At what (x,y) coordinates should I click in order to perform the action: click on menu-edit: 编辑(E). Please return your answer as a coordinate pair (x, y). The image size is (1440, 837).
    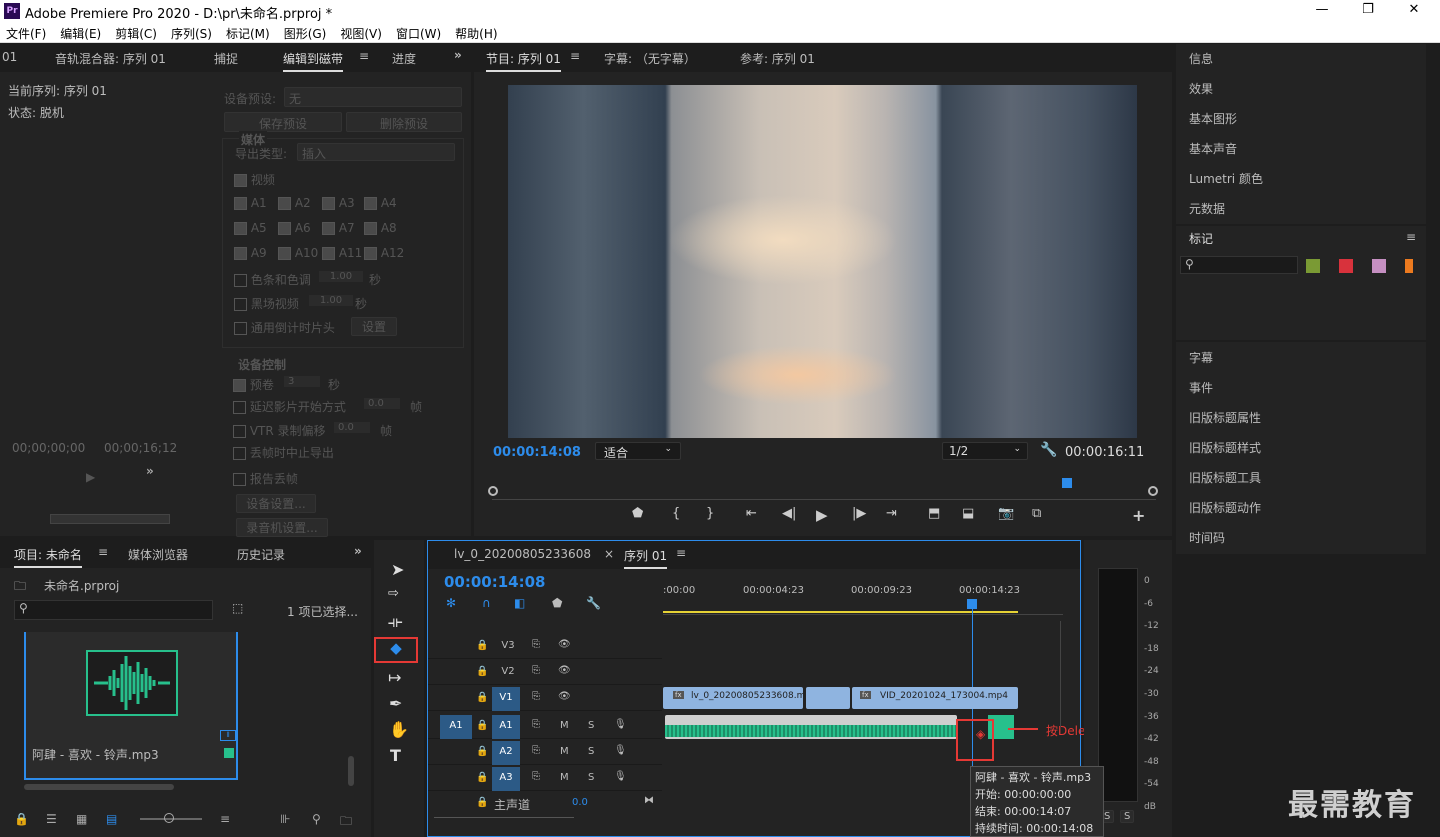
    Looking at the image, I should click on (80, 34).